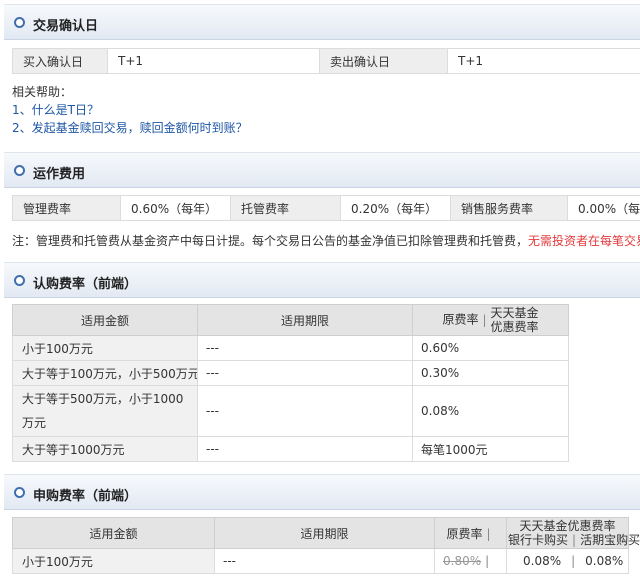 The image size is (640, 577). I want to click on help-link-redemption: 2、发起基金赎回交易，赎回金额何时到账？, so click(130, 128).